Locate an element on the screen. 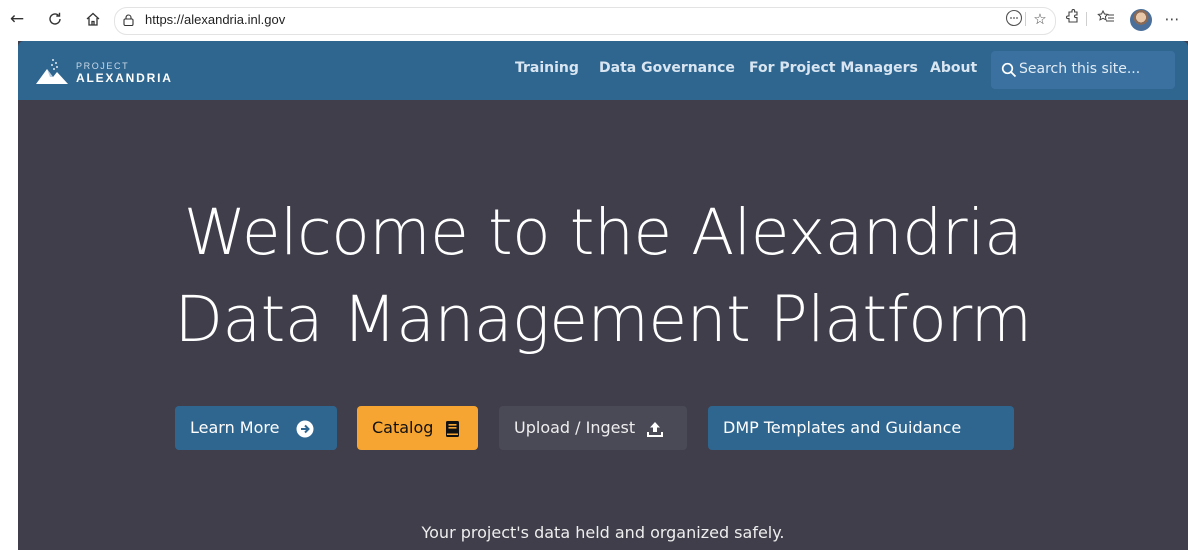  upload-ingest-label: Upload / Ingest is located at coordinates (575, 427).